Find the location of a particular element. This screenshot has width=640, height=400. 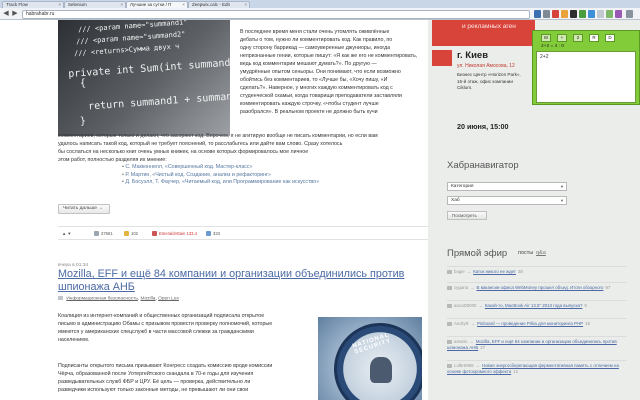

live-item-count: 97 is located at coordinates (608, 287).